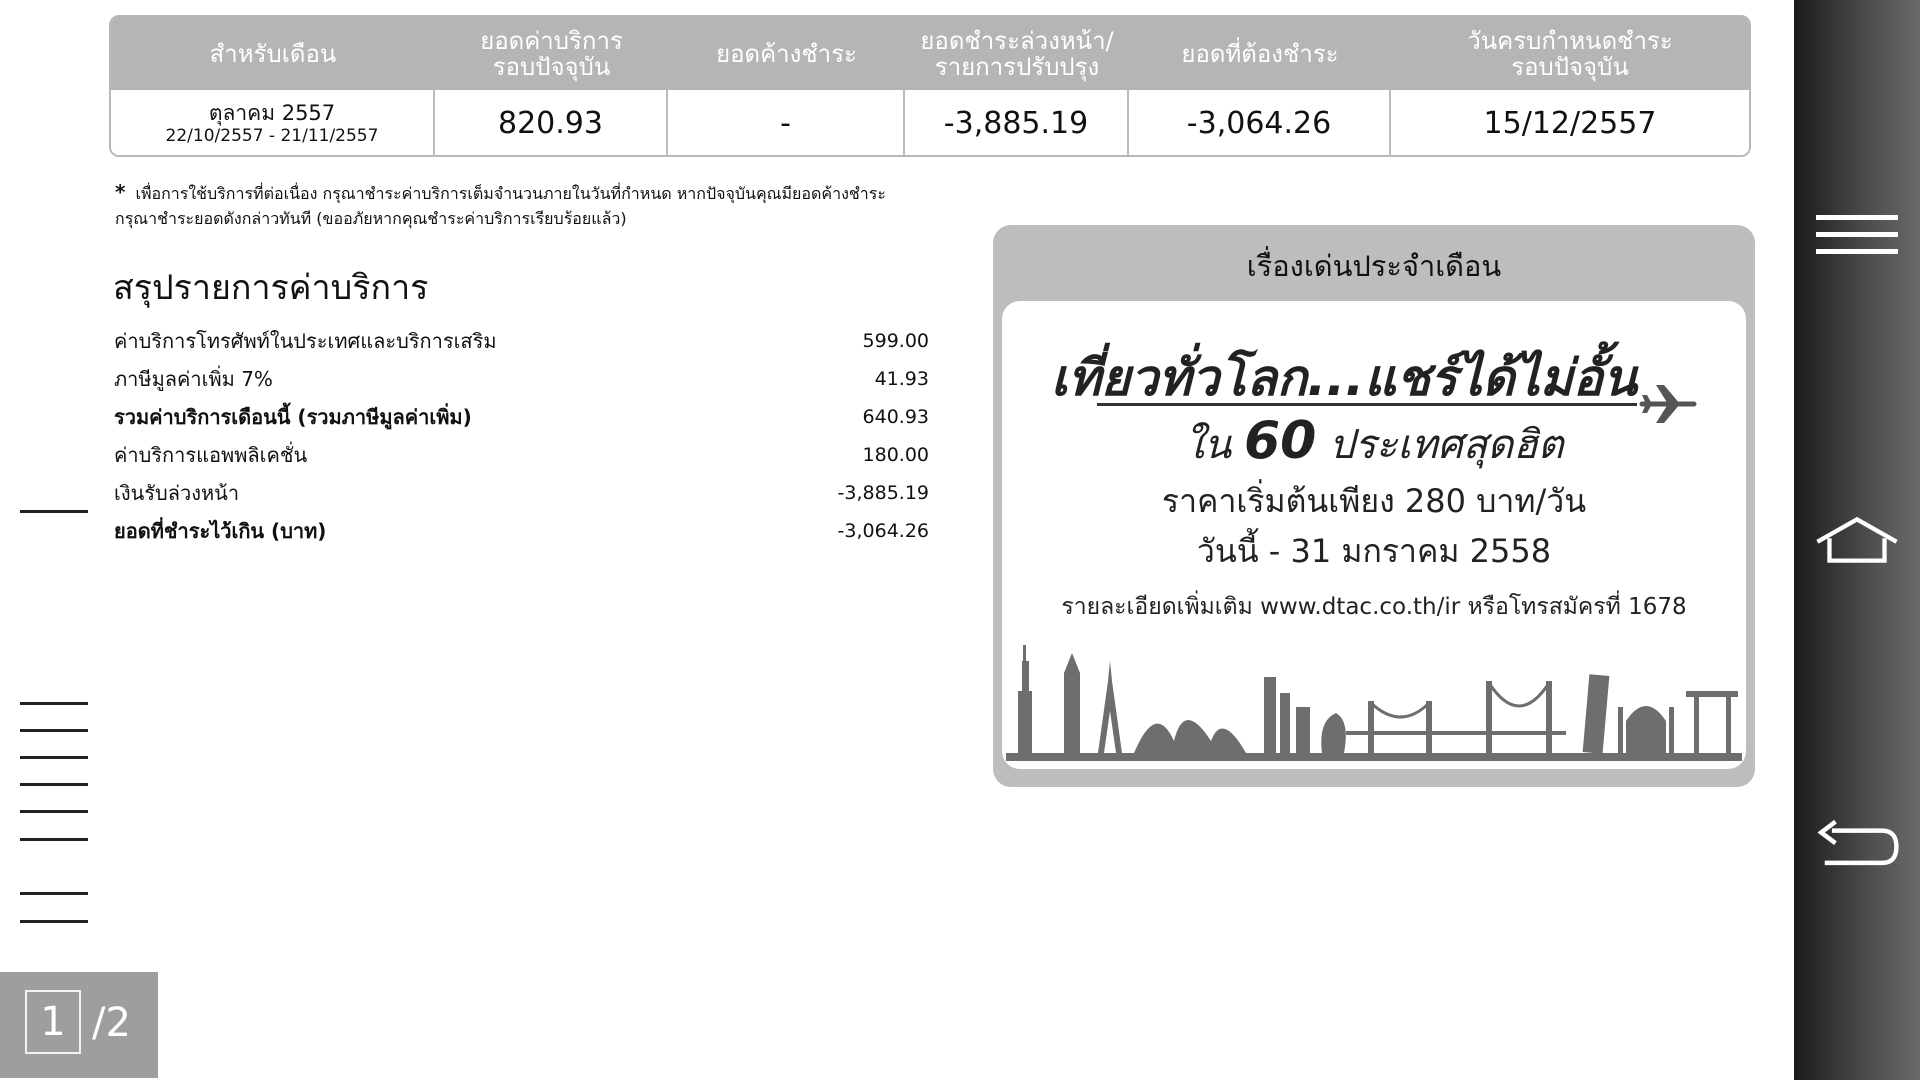  What do you see at coordinates (786, 122) in the screenshot?
I see `outstanding-value: -` at bounding box center [786, 122].